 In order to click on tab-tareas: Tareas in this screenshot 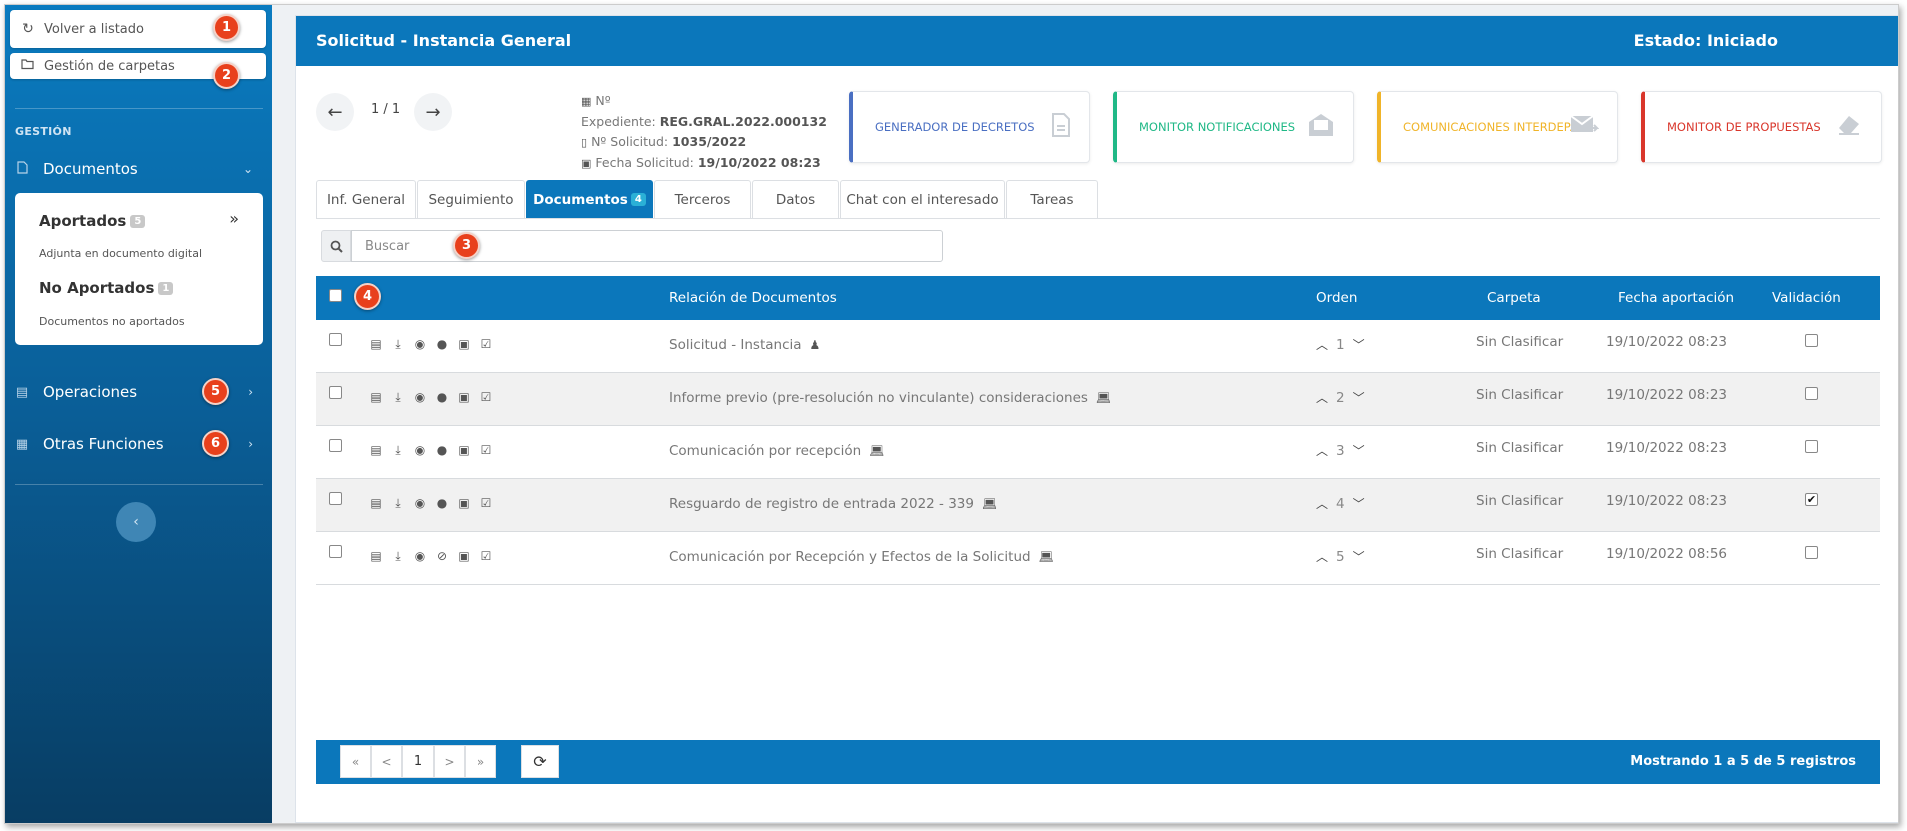, I will do `click(1052, 199)`.